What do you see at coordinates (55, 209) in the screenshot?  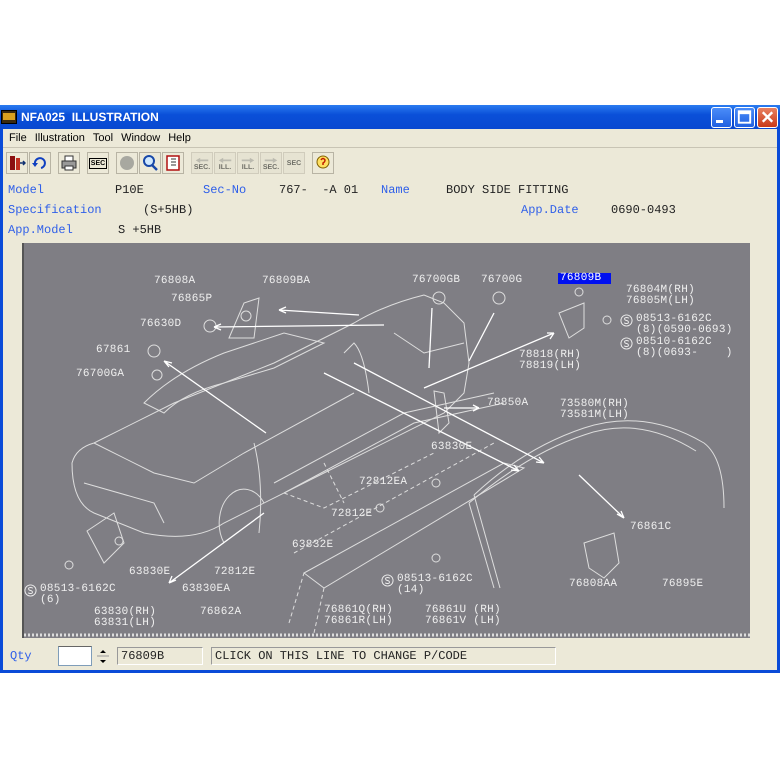 I see `field-label: Specification` at bounding box center [55, 209].